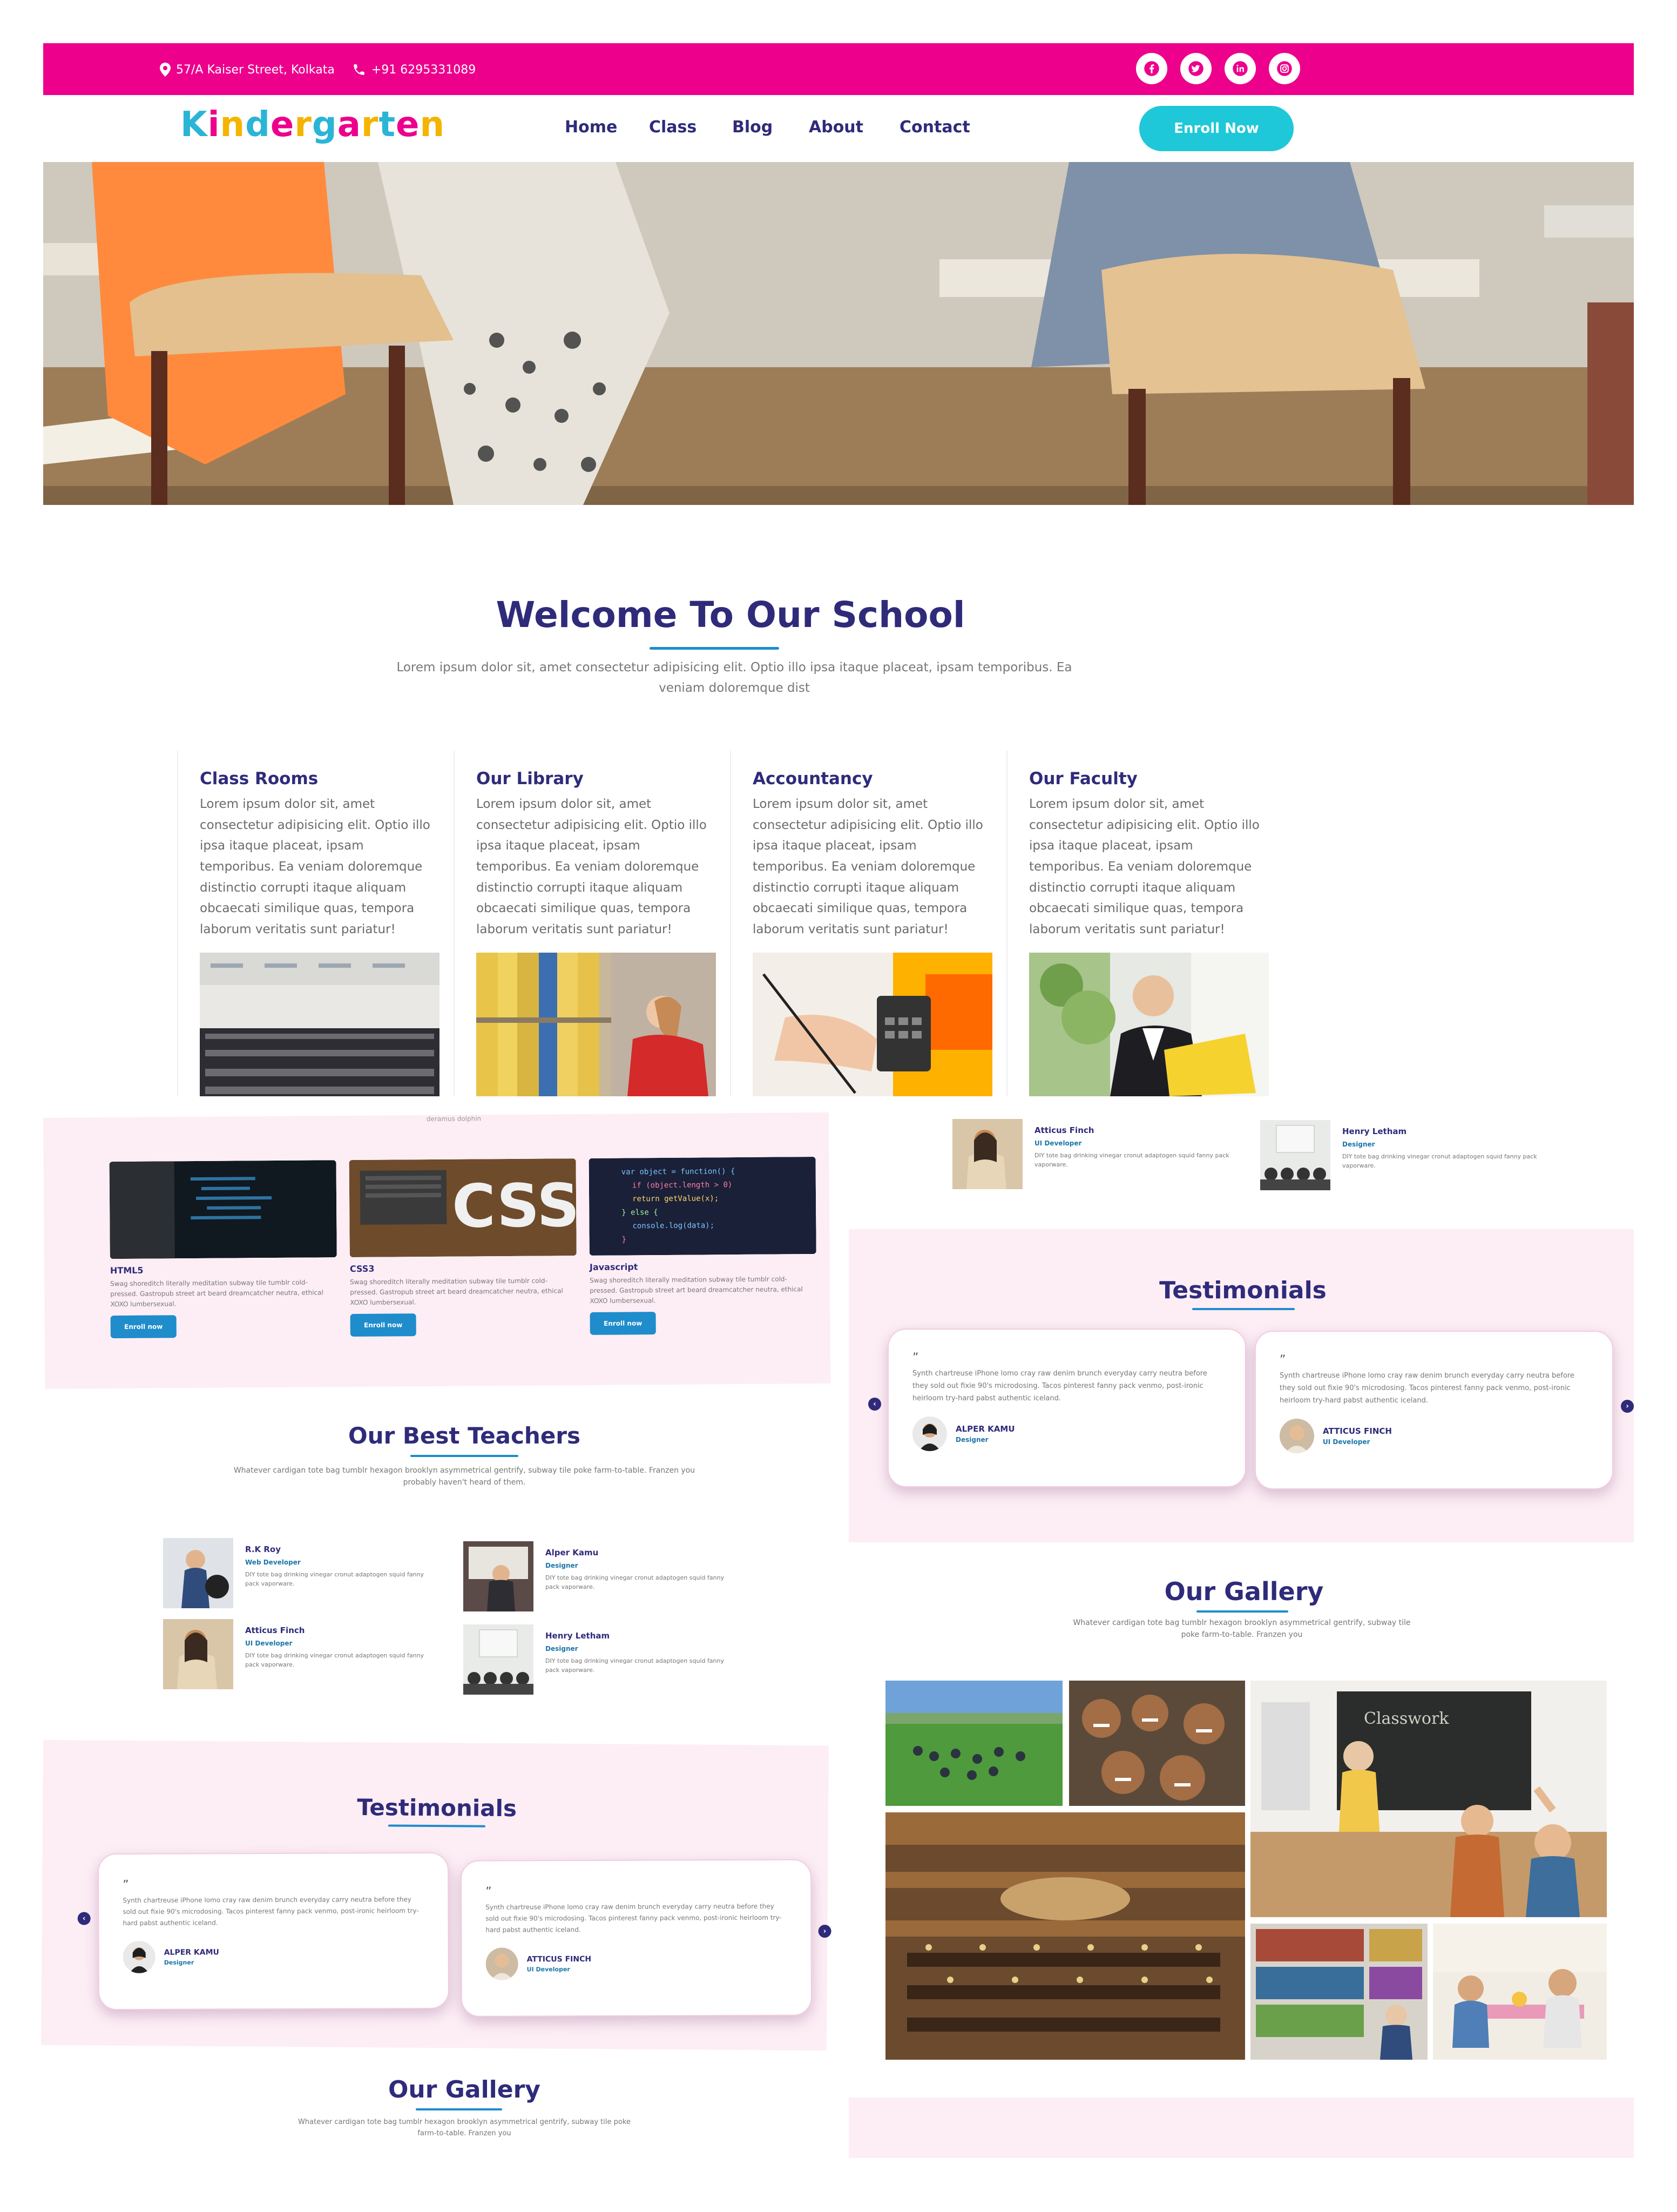 The image size is (1677, 2212). I want to click on twitter-icon, so click(1196, 68).